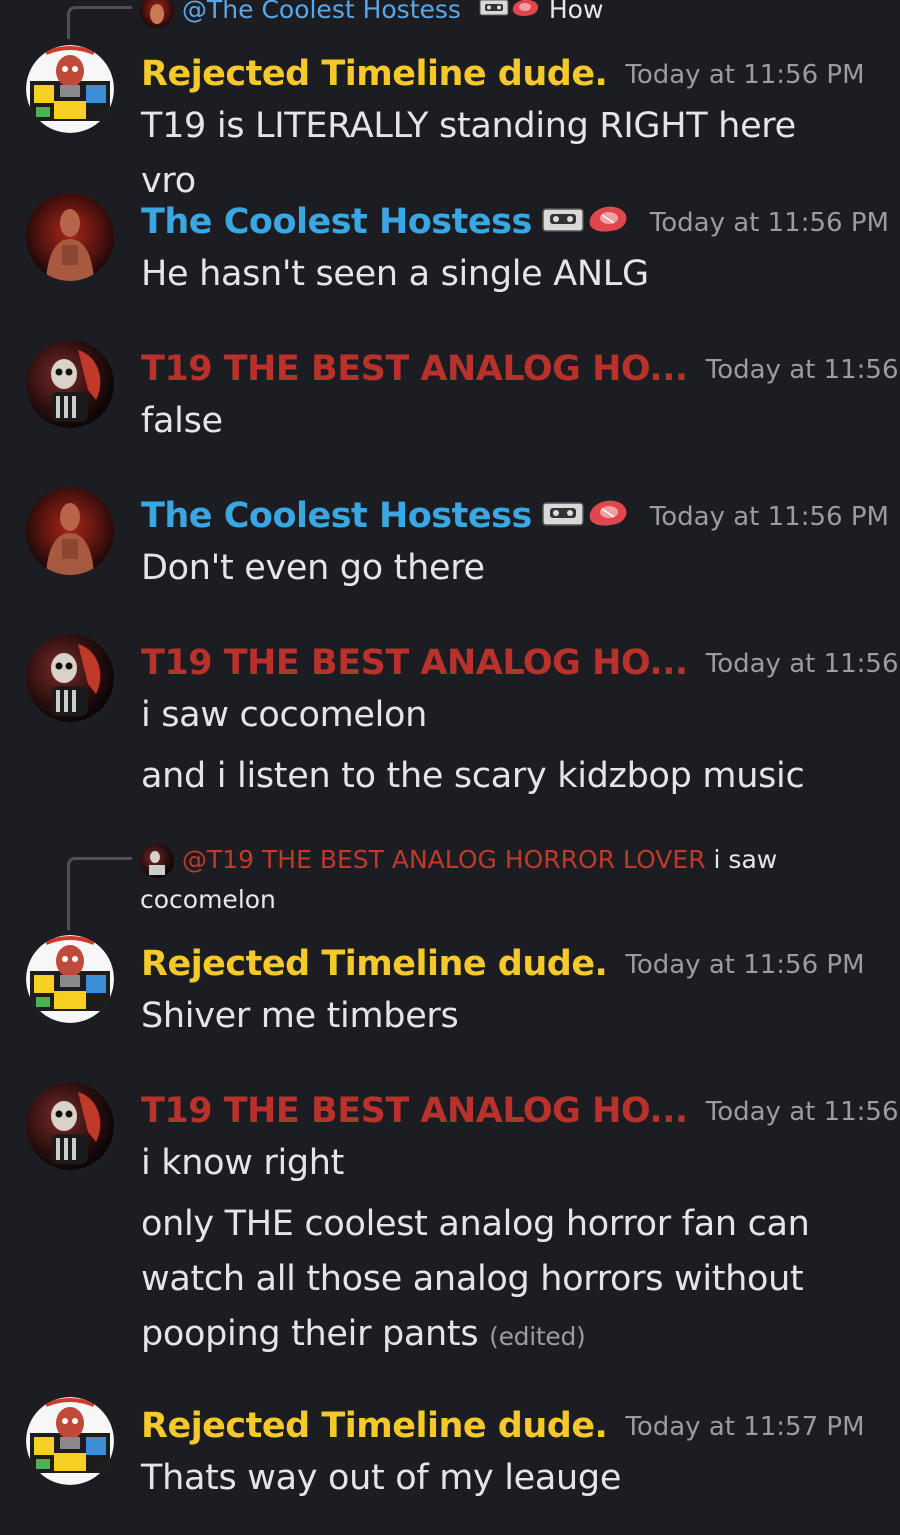  What do you see at coordinates (468, 153) in the screenshot?
I see `message-text: T19 is LITERALLY standing RIGHT here vro` at bounding box center [468, 153].